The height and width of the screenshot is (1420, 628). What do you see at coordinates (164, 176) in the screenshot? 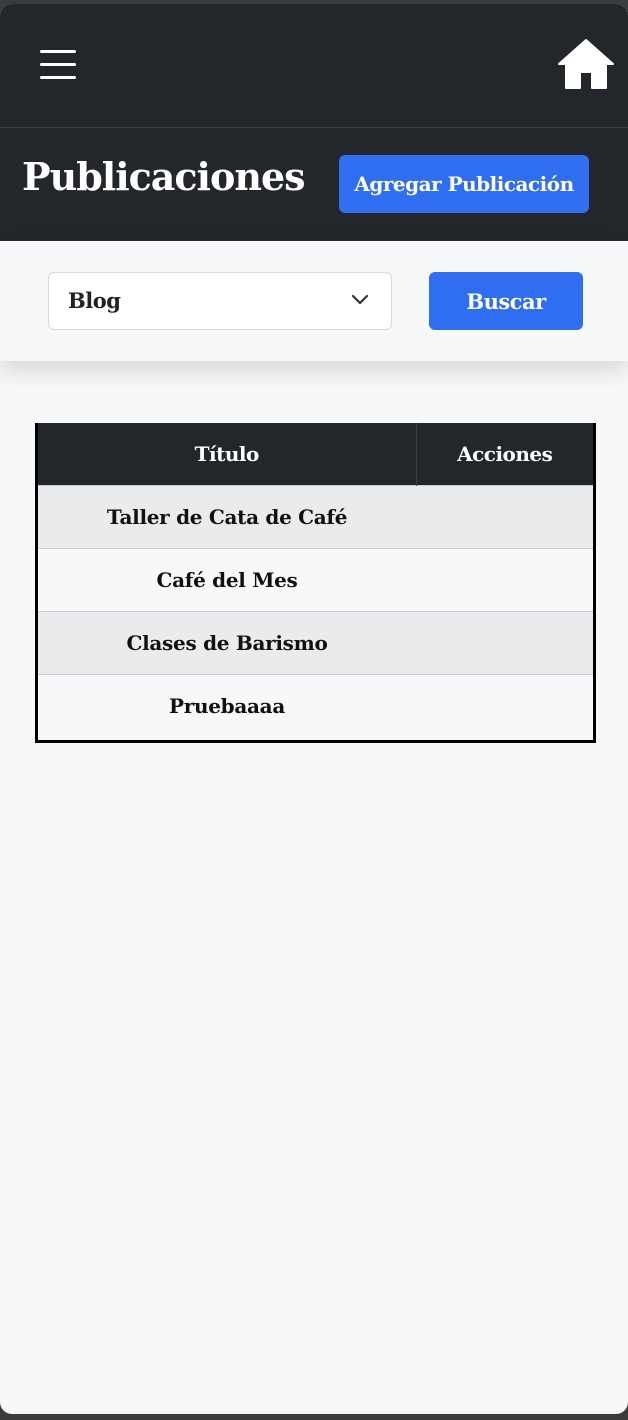
I see `page-title: Publicaciones` at bounding box center [164, 176].